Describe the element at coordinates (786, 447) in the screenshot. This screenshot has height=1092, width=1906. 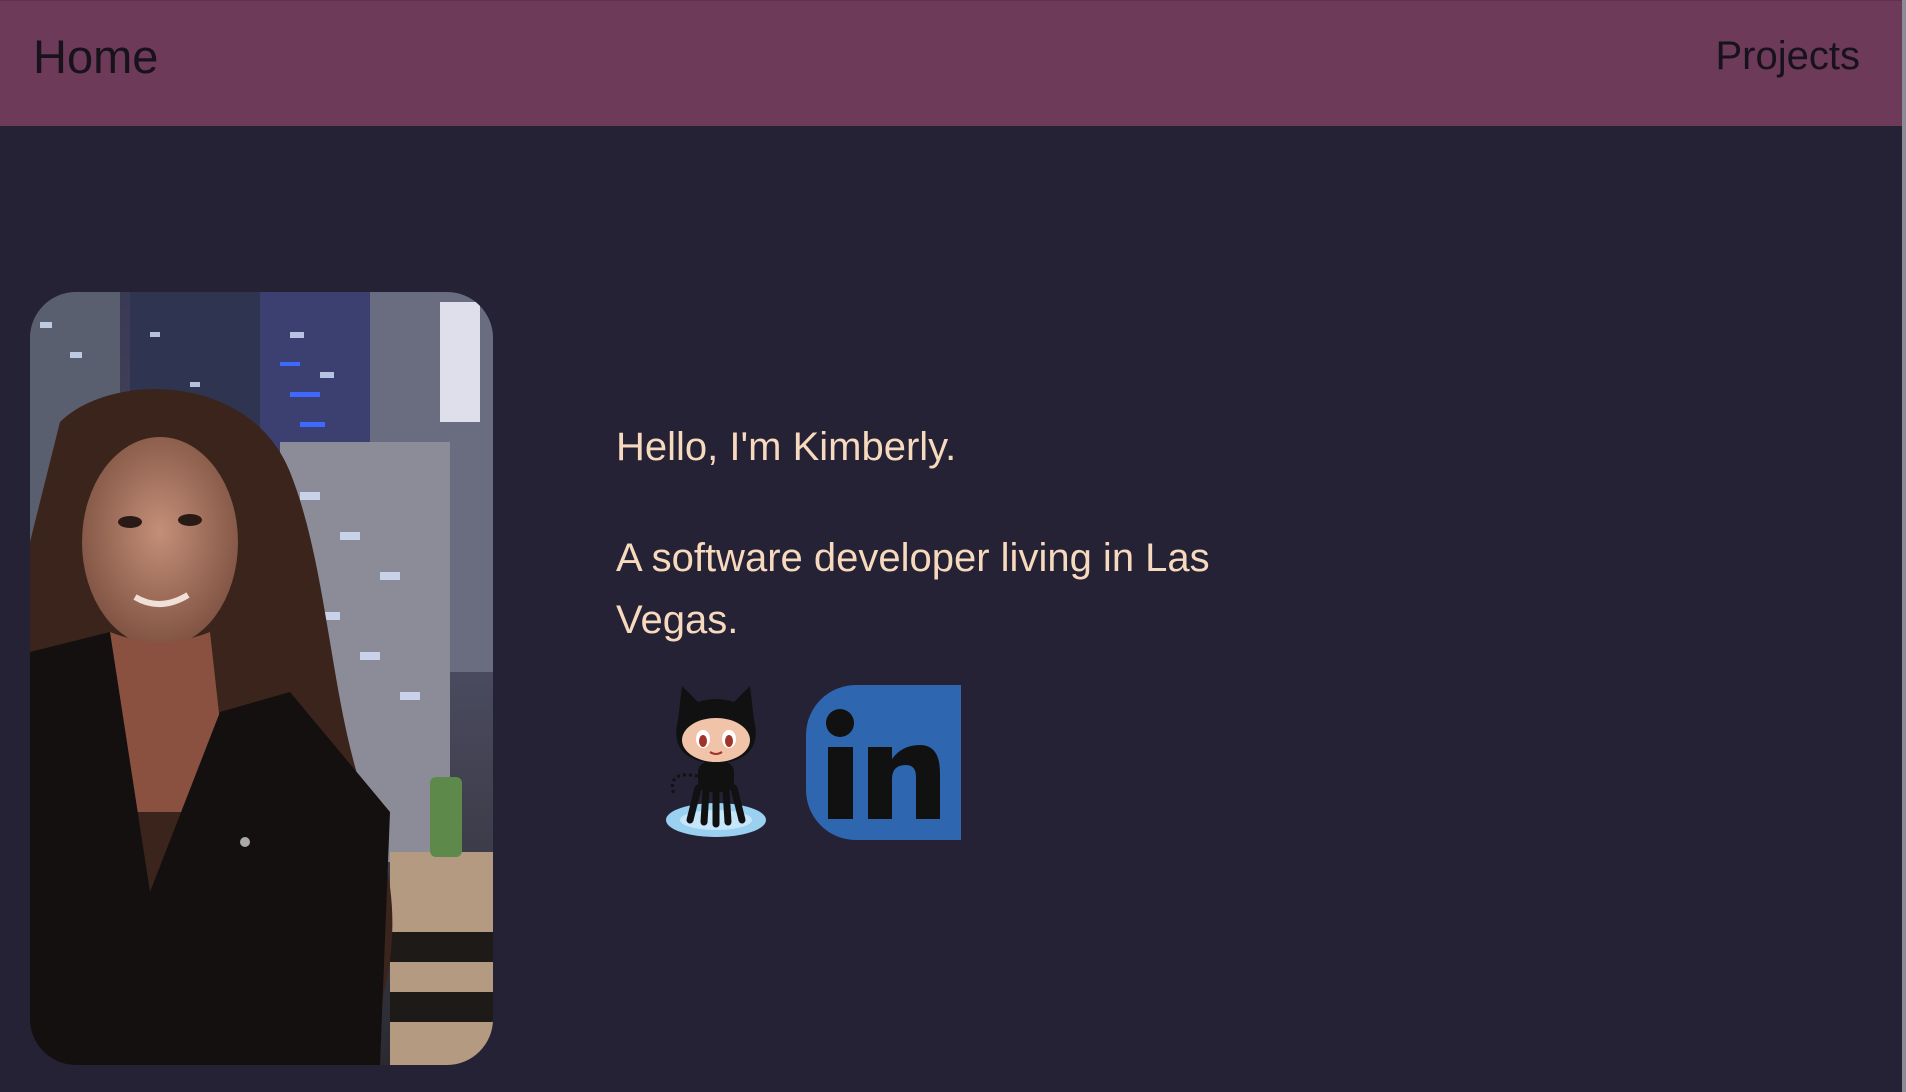
I see `greeting-text: Hello, I'm Kimberly.` at that location.